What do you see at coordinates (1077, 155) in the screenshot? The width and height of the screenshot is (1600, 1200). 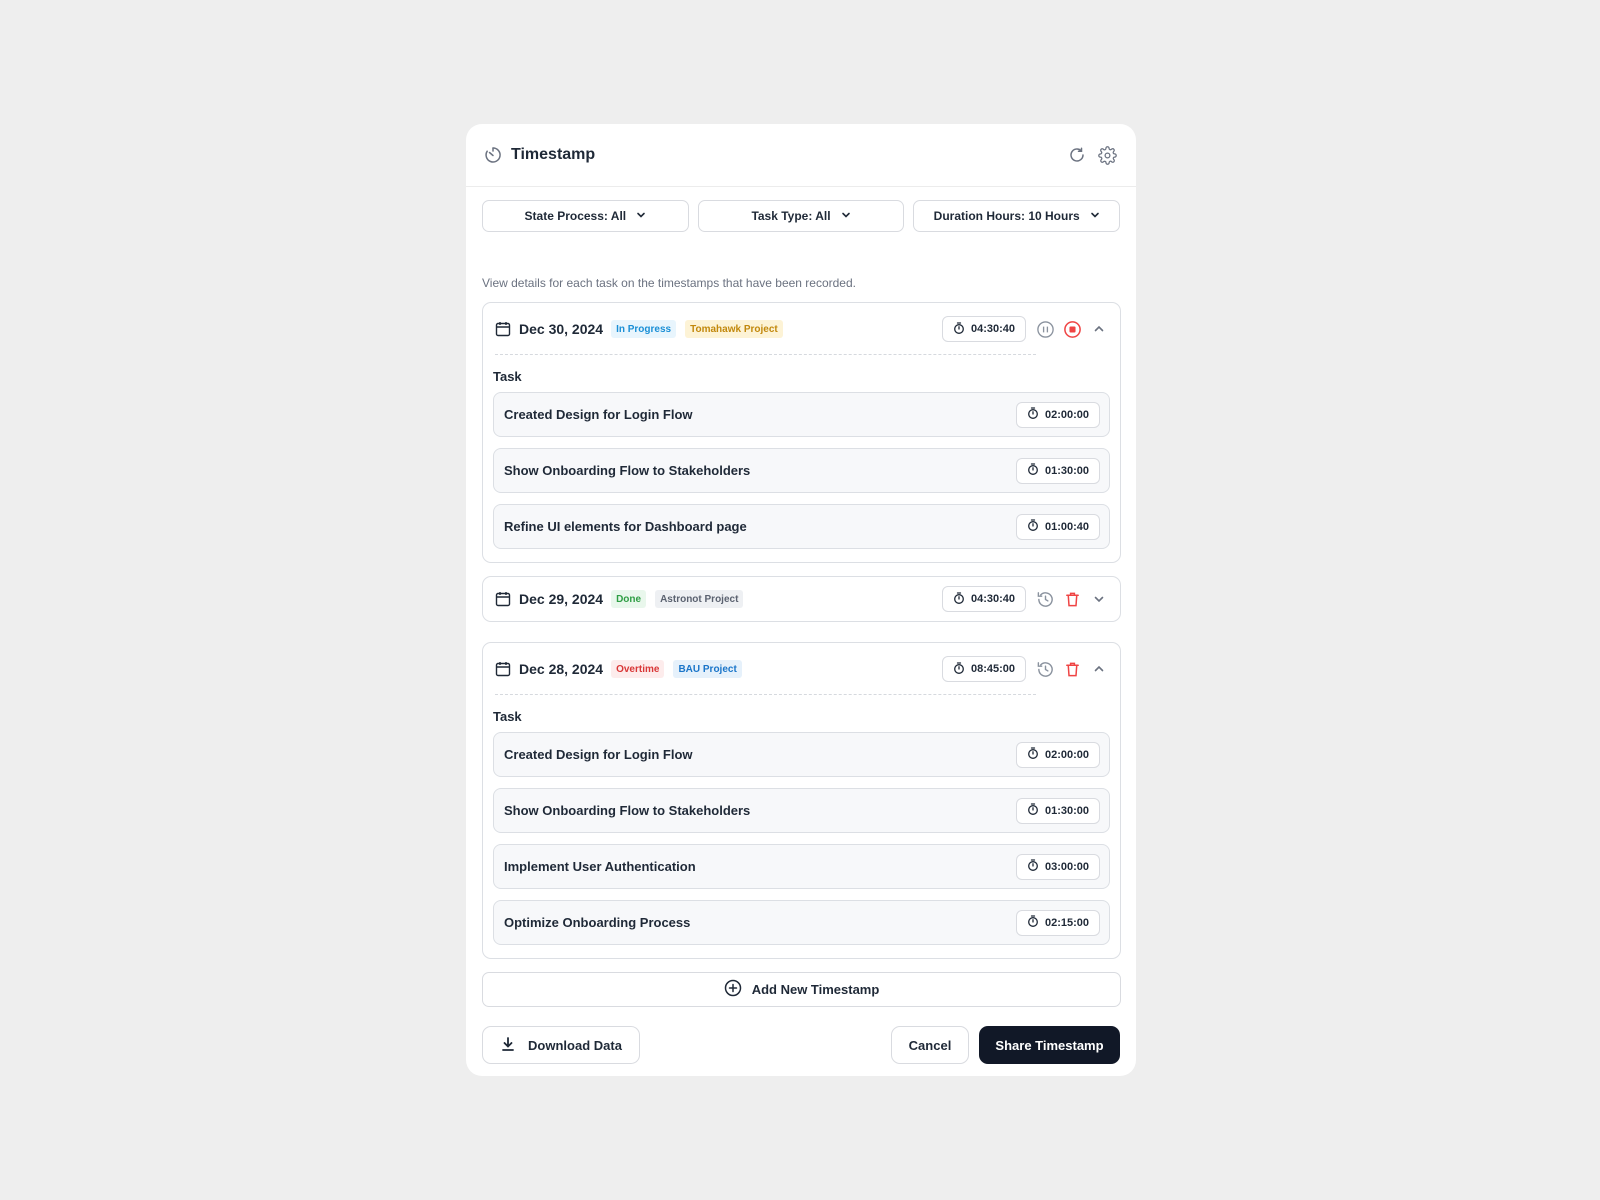 I see `refresh-icon` at bounding box center [1077, 155].